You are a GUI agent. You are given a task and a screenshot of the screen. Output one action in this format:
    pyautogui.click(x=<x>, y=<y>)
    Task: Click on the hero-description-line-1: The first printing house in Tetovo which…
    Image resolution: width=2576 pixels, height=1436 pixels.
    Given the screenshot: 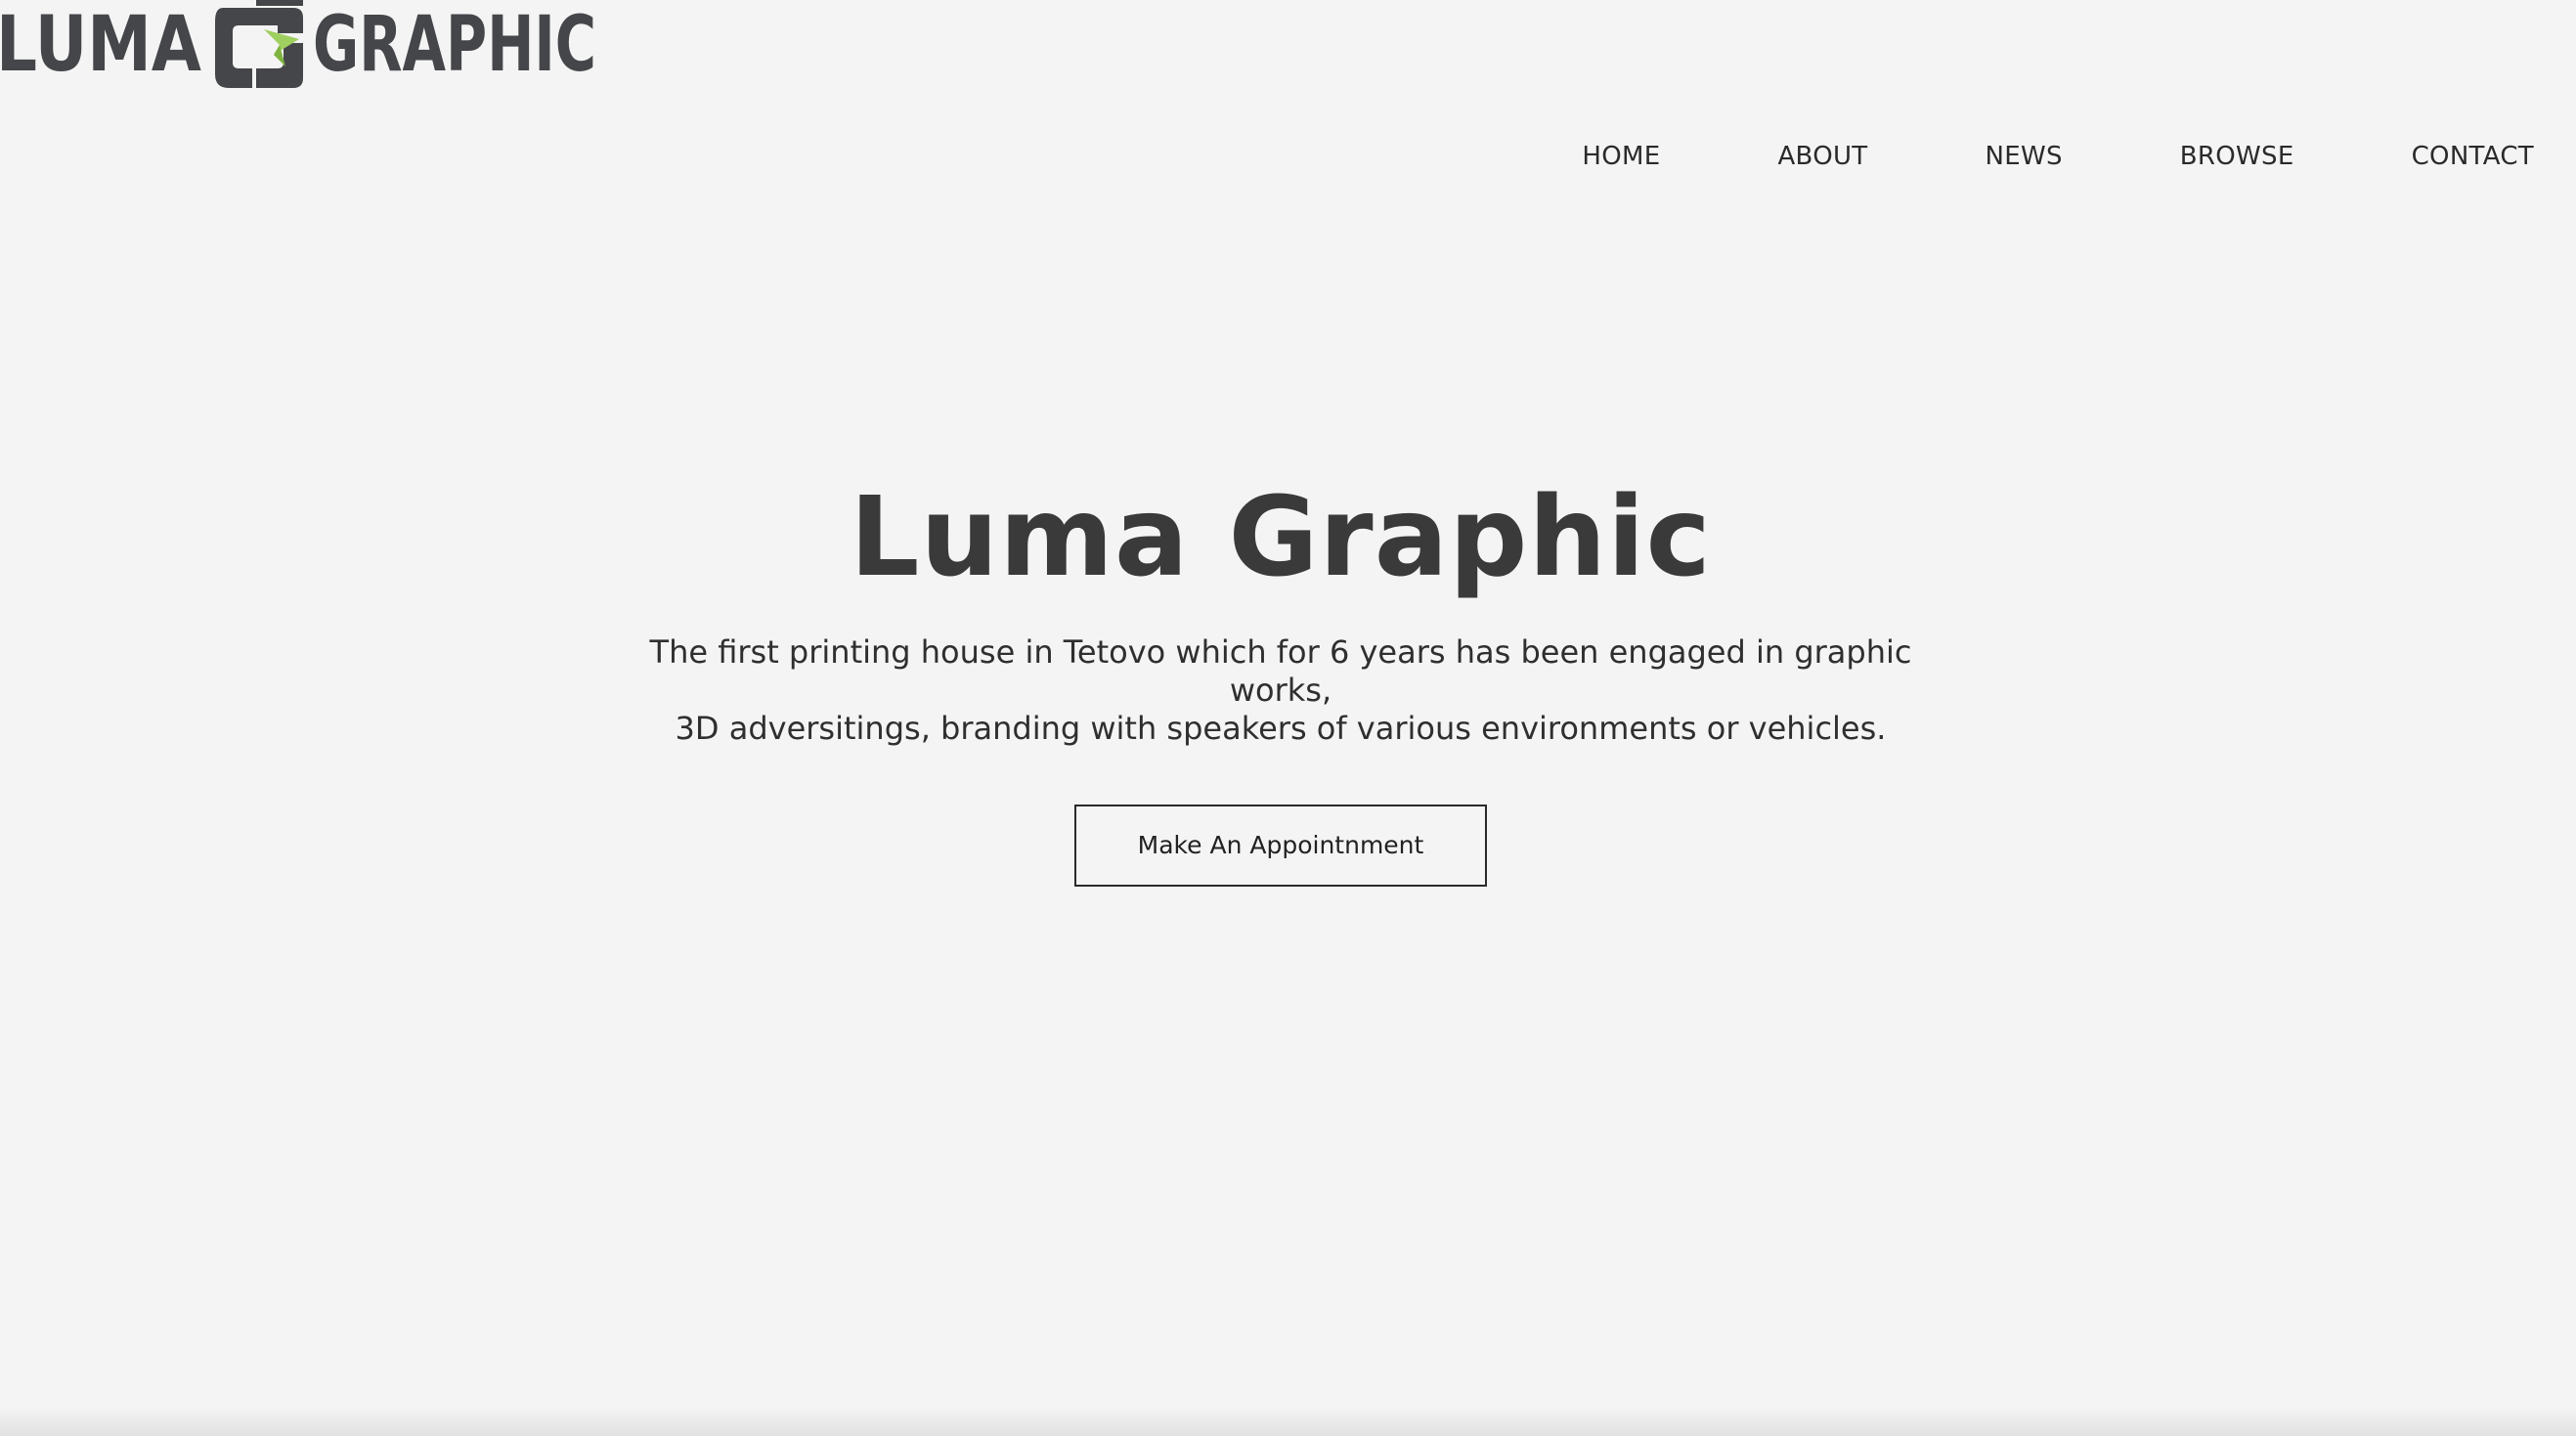 What is the action you would take?
    pyautogui.click(x=1280, y=671)
    